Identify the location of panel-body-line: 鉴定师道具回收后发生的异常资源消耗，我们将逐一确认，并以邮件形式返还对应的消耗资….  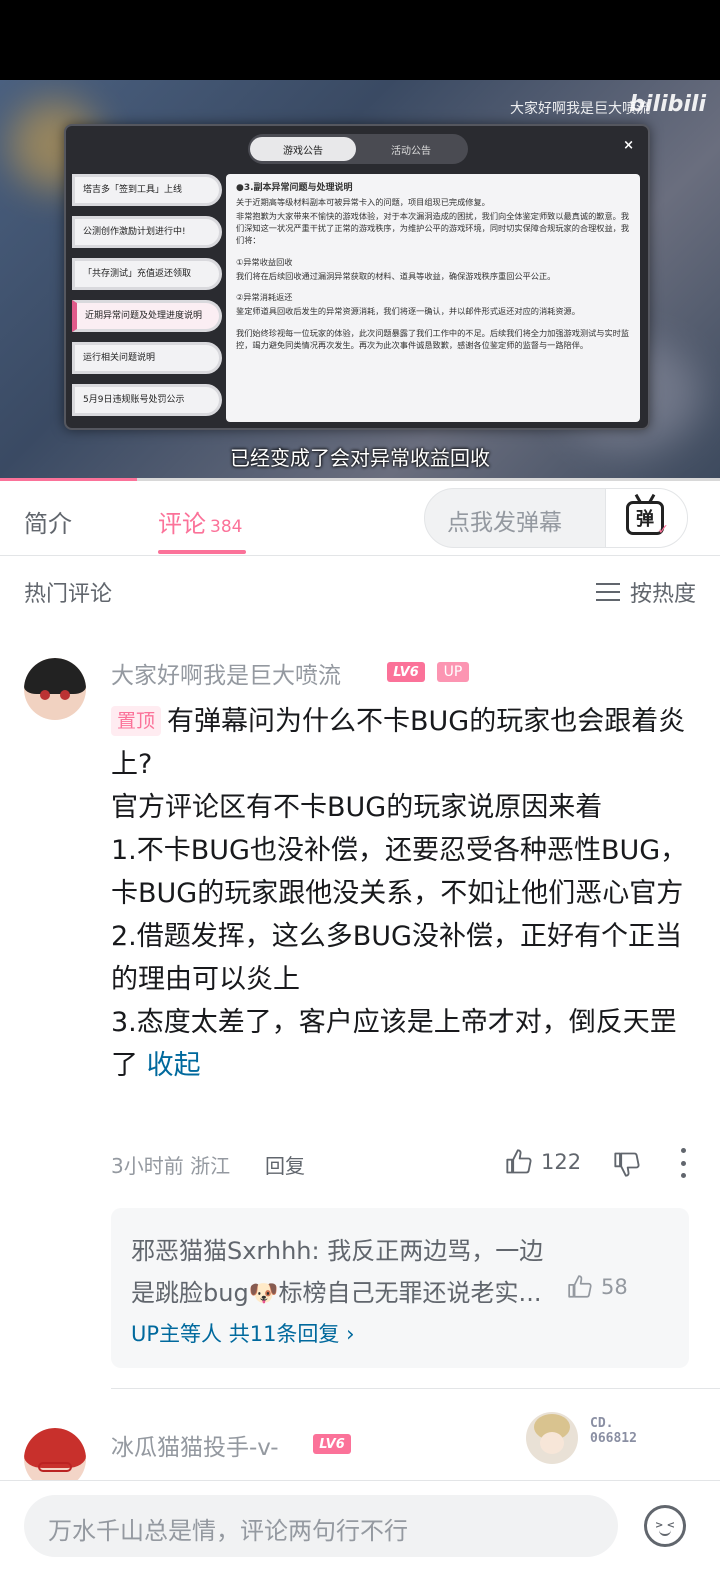
(408, 311).